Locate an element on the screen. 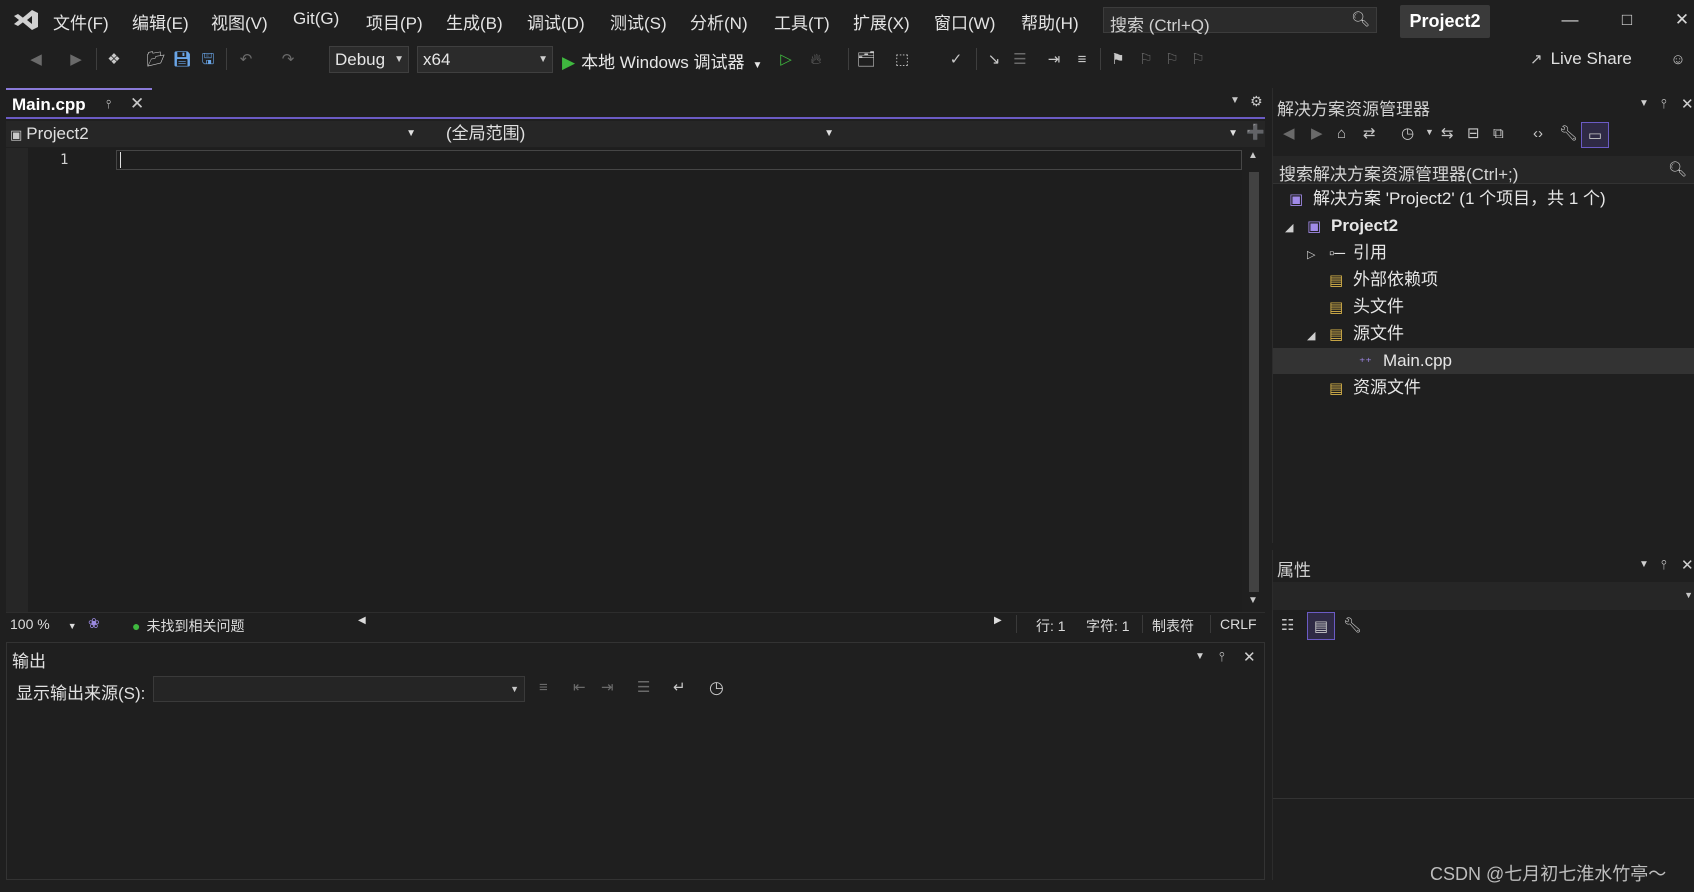 This screenshot has width=1694, height=892. categorized-icon: ☷ is located at coordinates (1287, 625).